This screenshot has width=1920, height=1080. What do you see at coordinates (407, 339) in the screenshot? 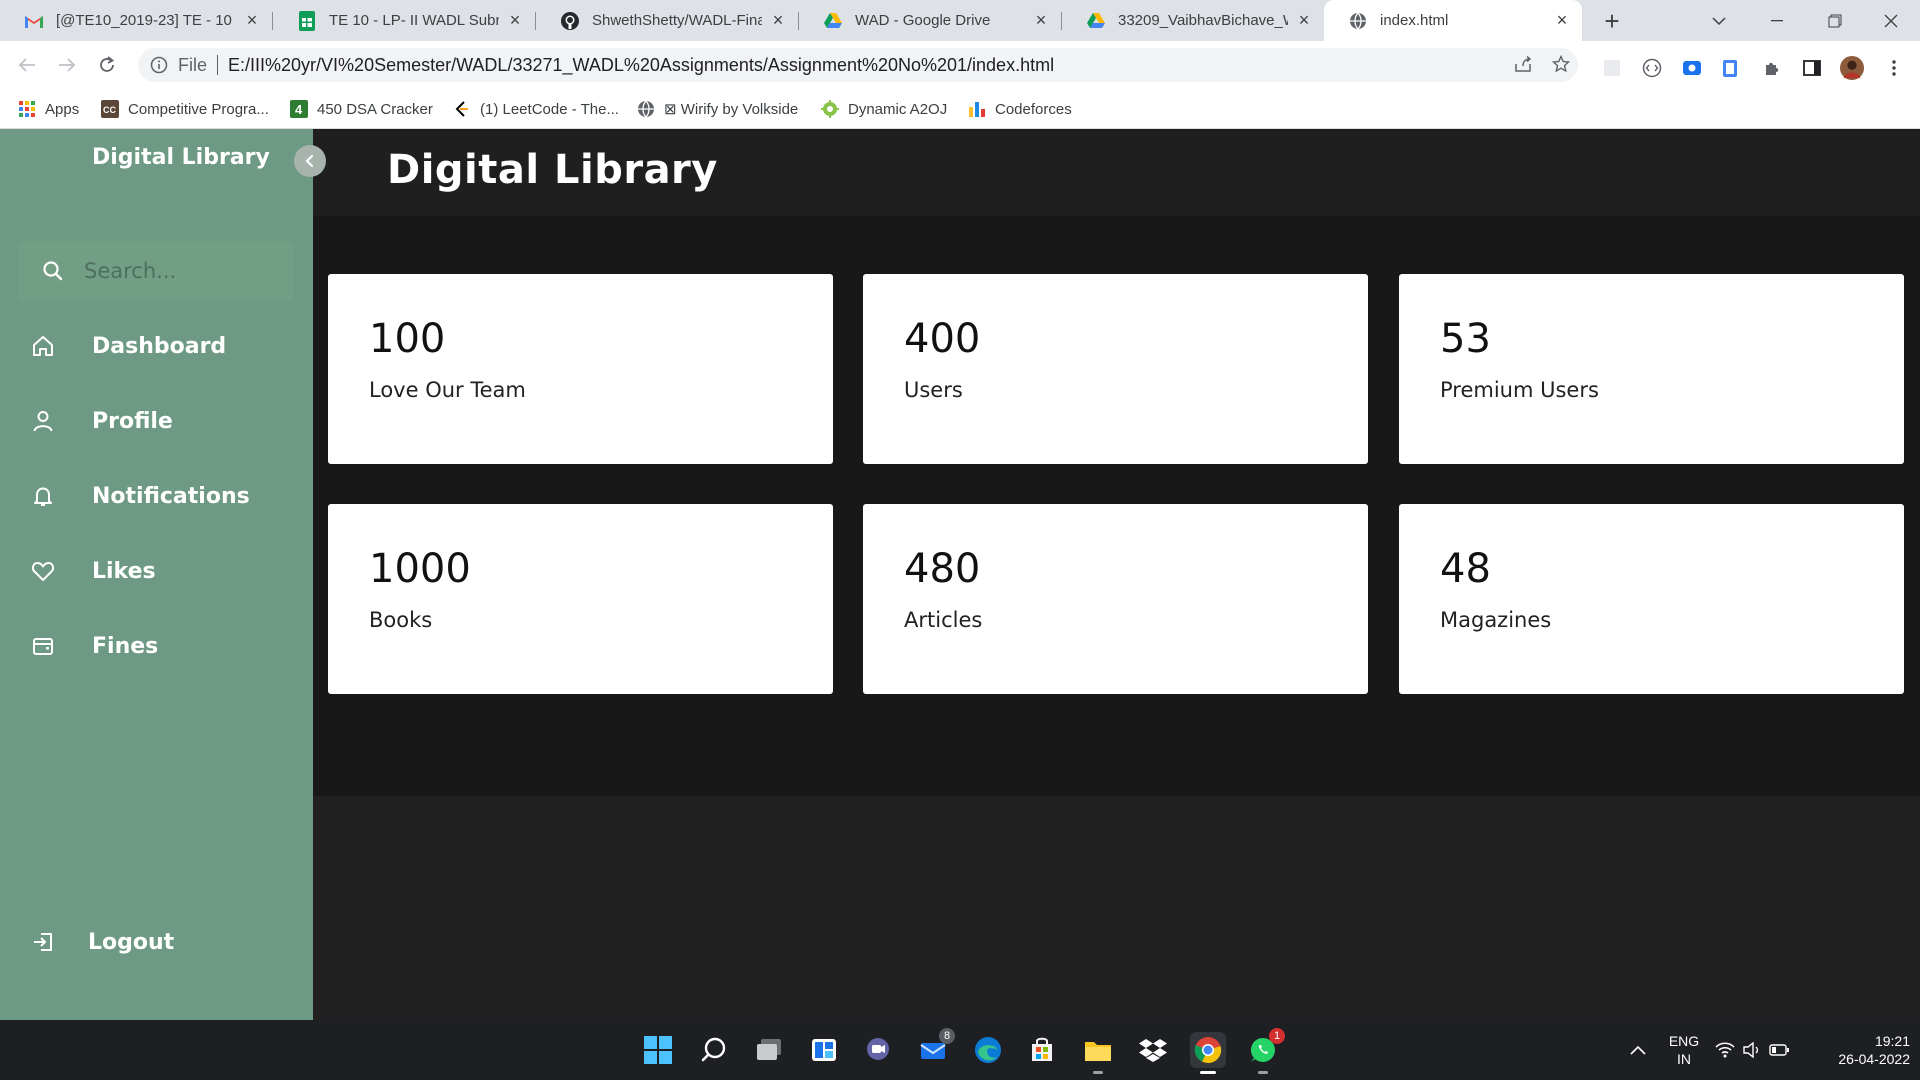
I see `stat-value: 100` at bounding box center [407, 339].